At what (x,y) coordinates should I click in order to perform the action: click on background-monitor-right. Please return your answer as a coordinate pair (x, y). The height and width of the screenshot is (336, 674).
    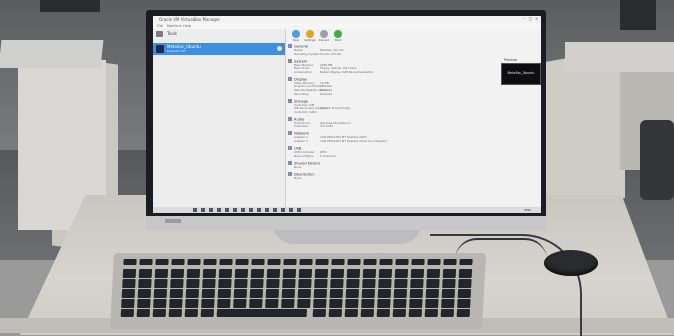
    Looking at the image, I should click on (638, 15).